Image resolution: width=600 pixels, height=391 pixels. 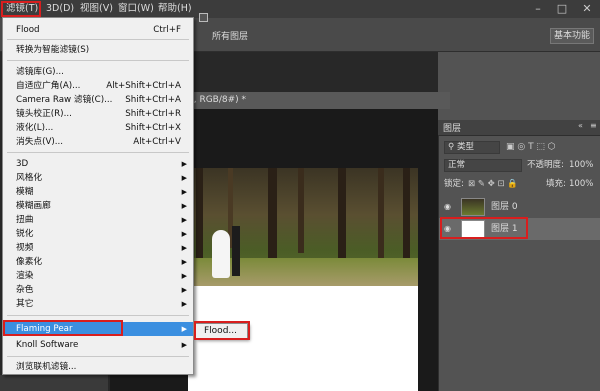 What do you see at coordinates (98, 164) in the screenshot?
I see `menu-item-3d: 3D ▶` at bounding box center [98, 164].